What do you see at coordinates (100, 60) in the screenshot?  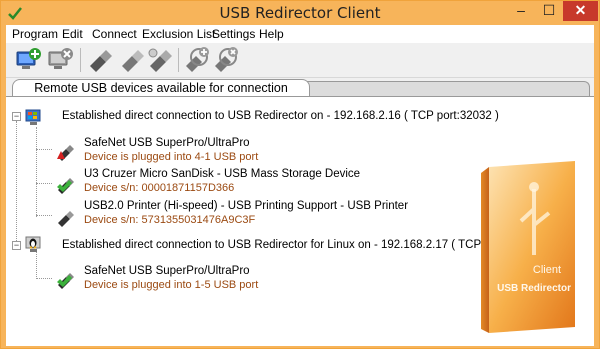 I see `connect-device-icon` at bounding box center [100, 60].